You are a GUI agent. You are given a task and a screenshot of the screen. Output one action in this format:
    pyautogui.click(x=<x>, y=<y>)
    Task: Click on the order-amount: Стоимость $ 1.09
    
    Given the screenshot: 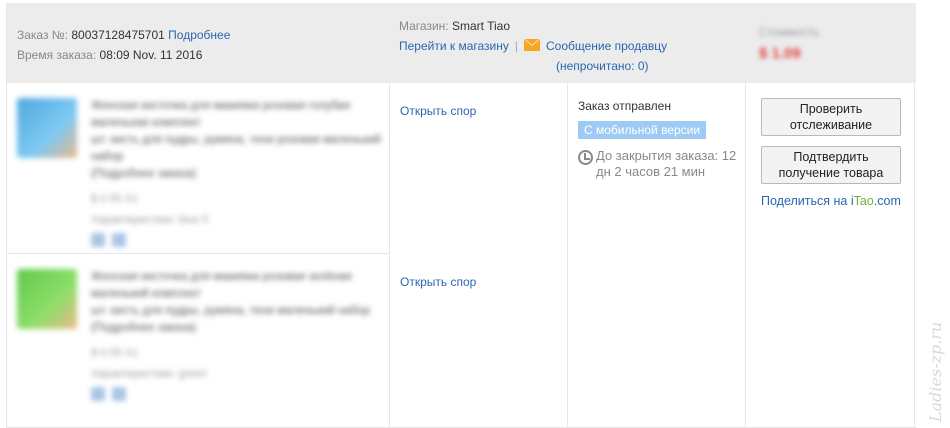 What is the action you would take?
    pyautogui.click(x=789, y=43)
    